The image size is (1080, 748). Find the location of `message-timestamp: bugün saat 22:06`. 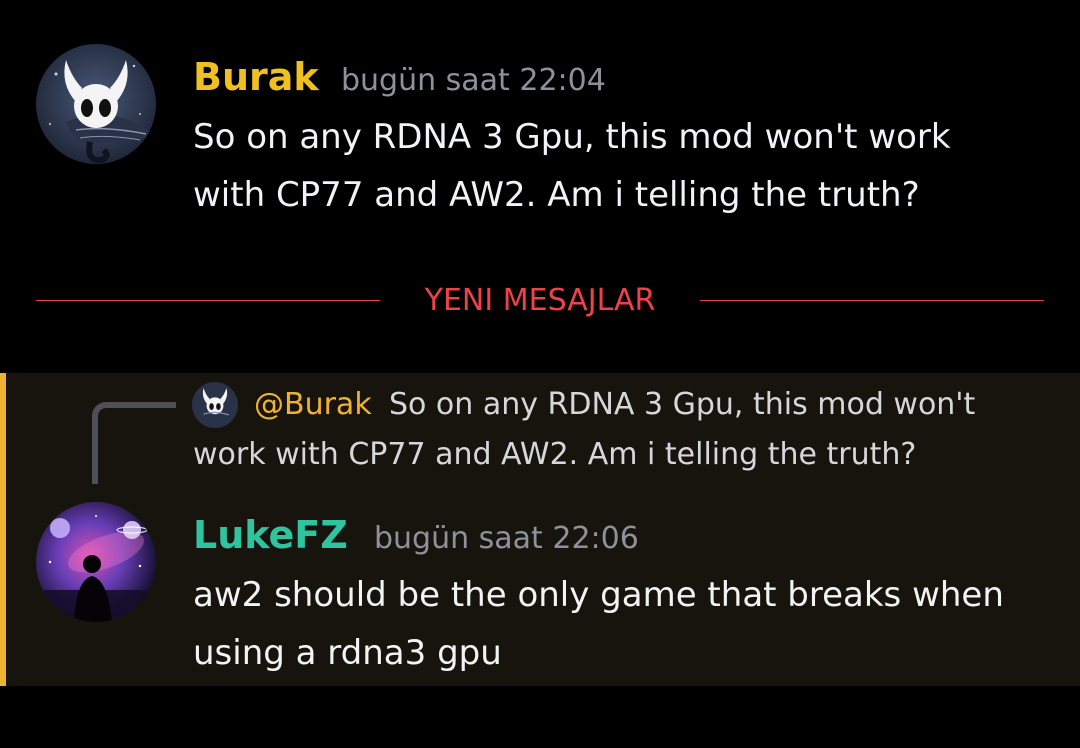

message-timestamp: bugün saat 22:06 is located at coordinates (506, 538).